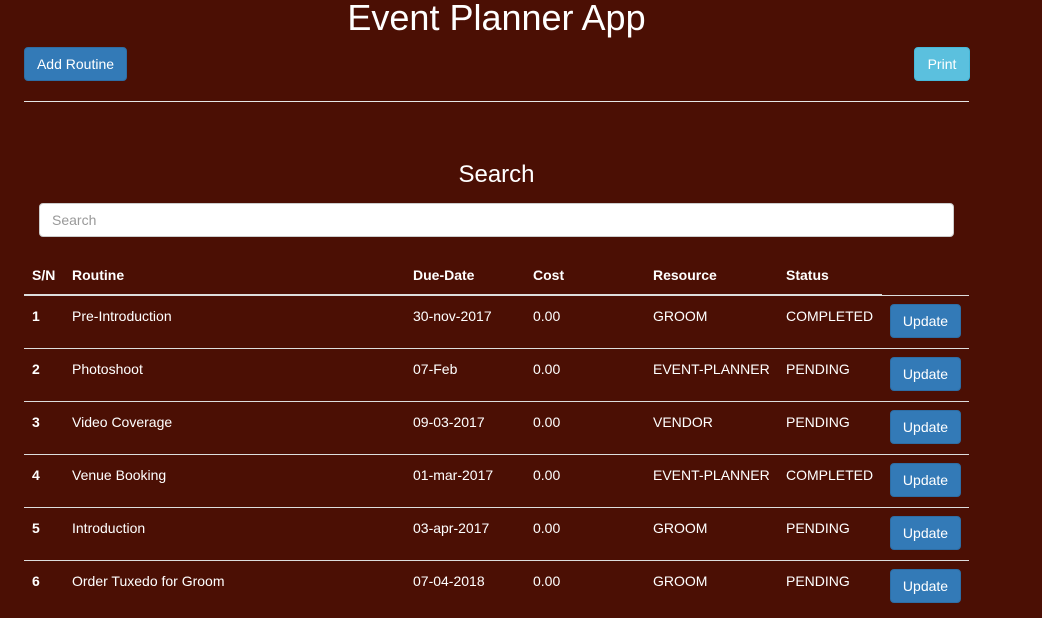  I want to click on cell-due-date: 01-mar-2017, so click(465, 480).